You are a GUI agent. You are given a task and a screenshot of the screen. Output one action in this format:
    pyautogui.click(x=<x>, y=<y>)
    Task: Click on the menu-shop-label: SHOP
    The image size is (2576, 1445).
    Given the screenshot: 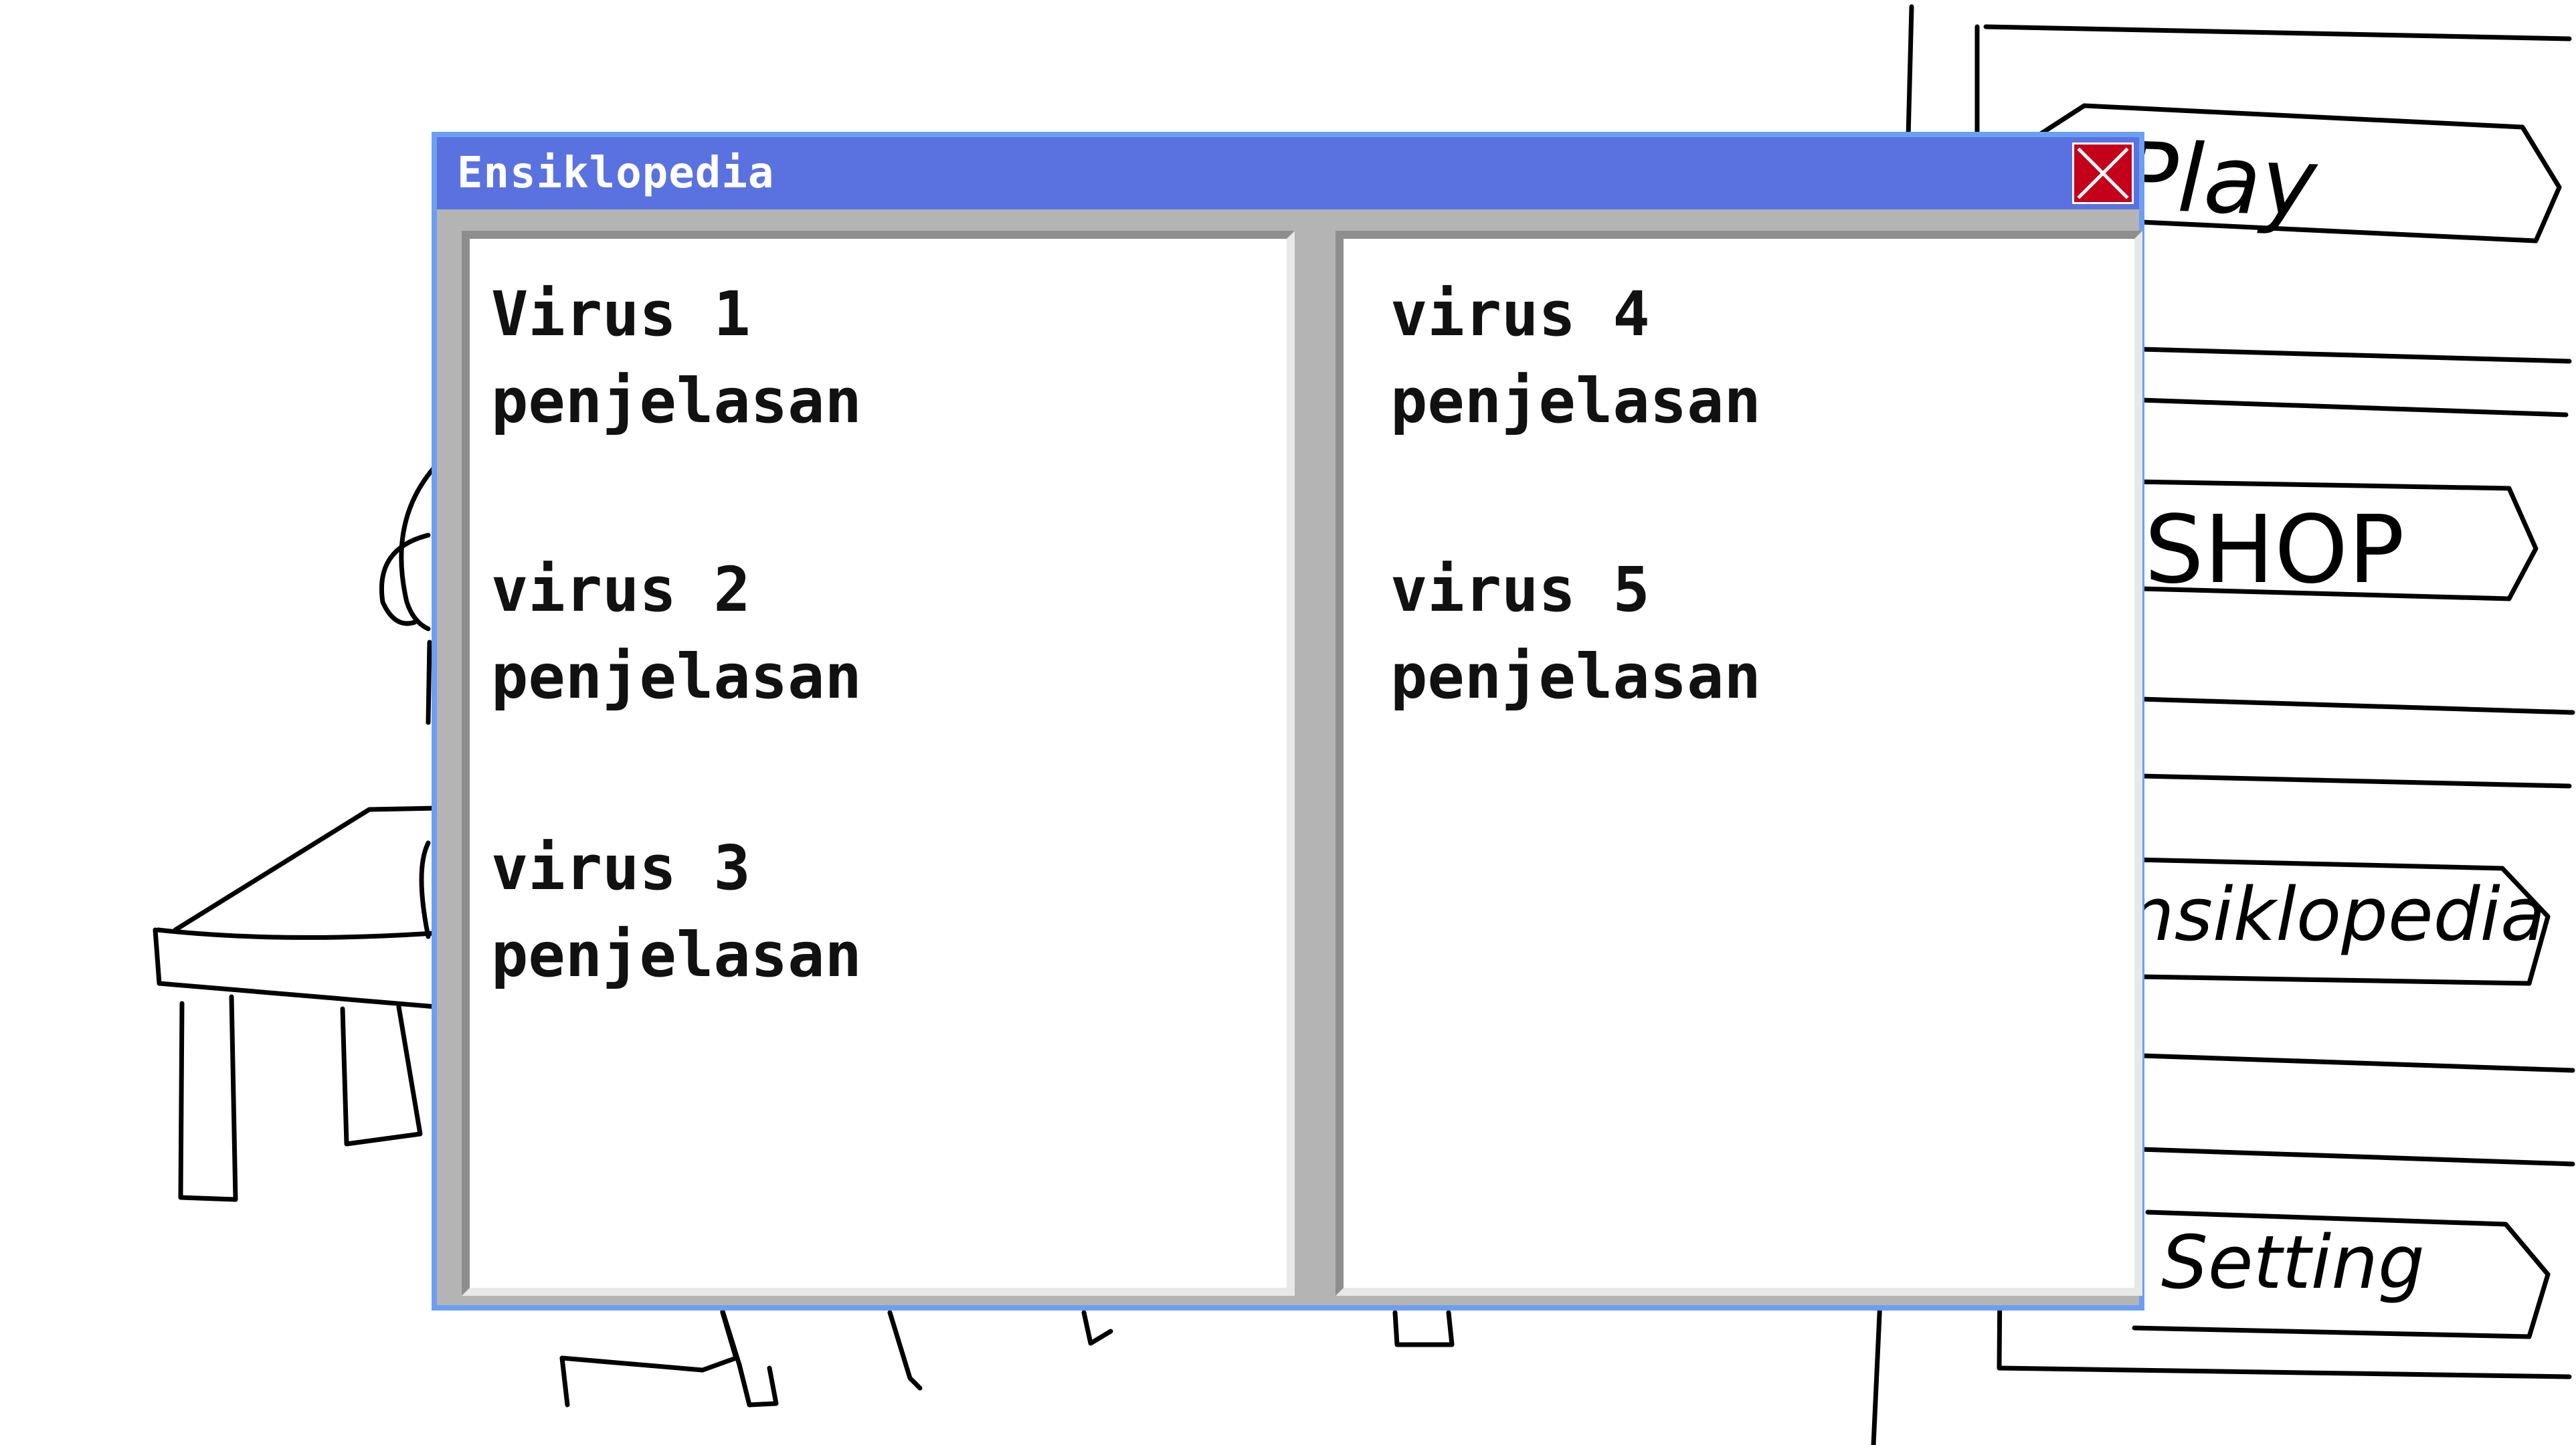 What is the action you would take?
    pyautogui.click(x=2274, y=550)
    